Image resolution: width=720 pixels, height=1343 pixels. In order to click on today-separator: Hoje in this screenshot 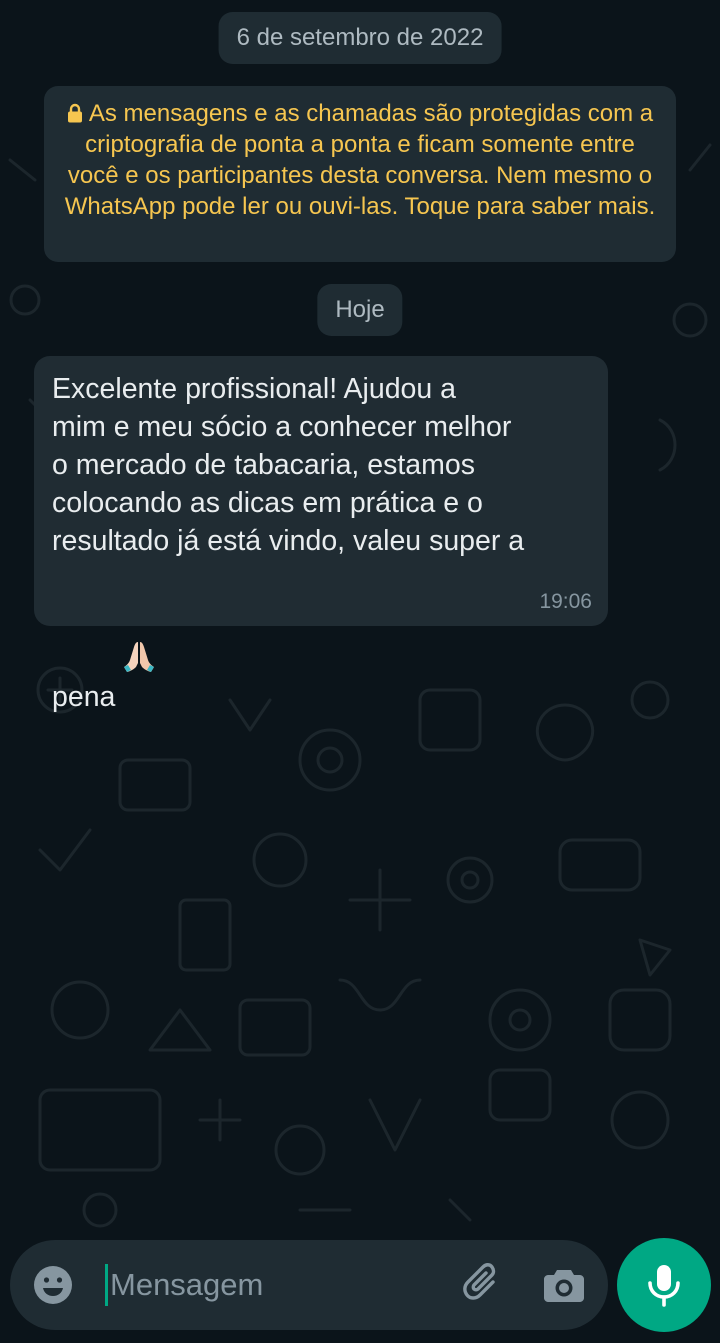, I will do `click(360, 310)`.